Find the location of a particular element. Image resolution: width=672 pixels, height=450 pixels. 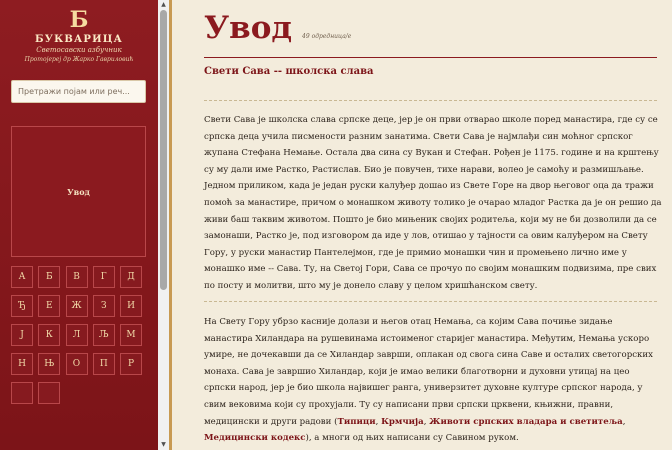

brand-subtitle: Светосавски азбучник is located at coordinates (79, 50).